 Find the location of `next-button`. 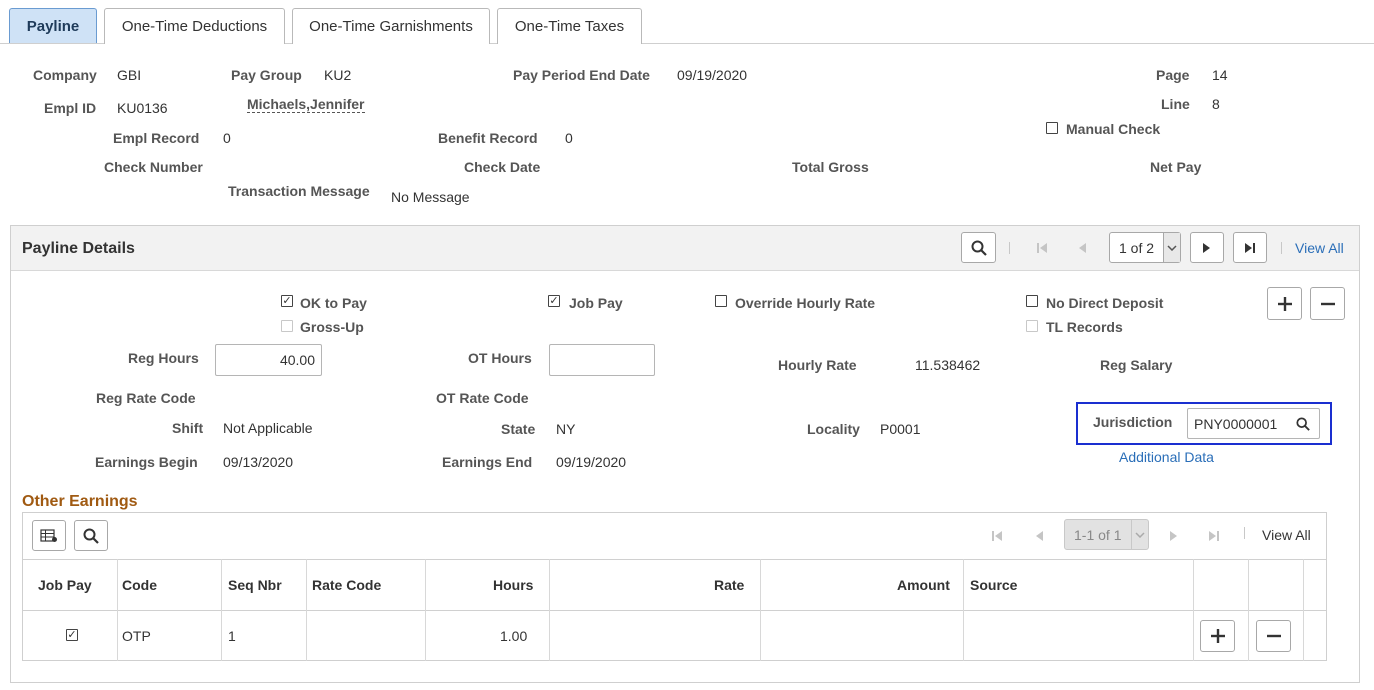

next-button is located at coordinates (1207, 247).